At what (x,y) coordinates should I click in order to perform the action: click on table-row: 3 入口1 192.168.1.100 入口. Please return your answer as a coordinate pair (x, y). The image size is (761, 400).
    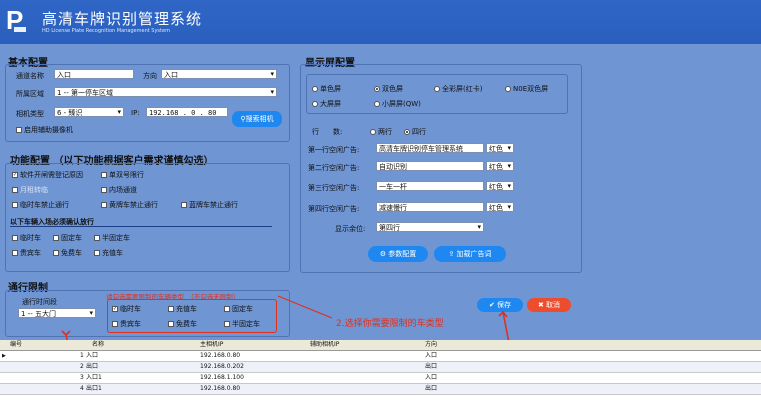
    Looking at the image, I should click on (380, 378).